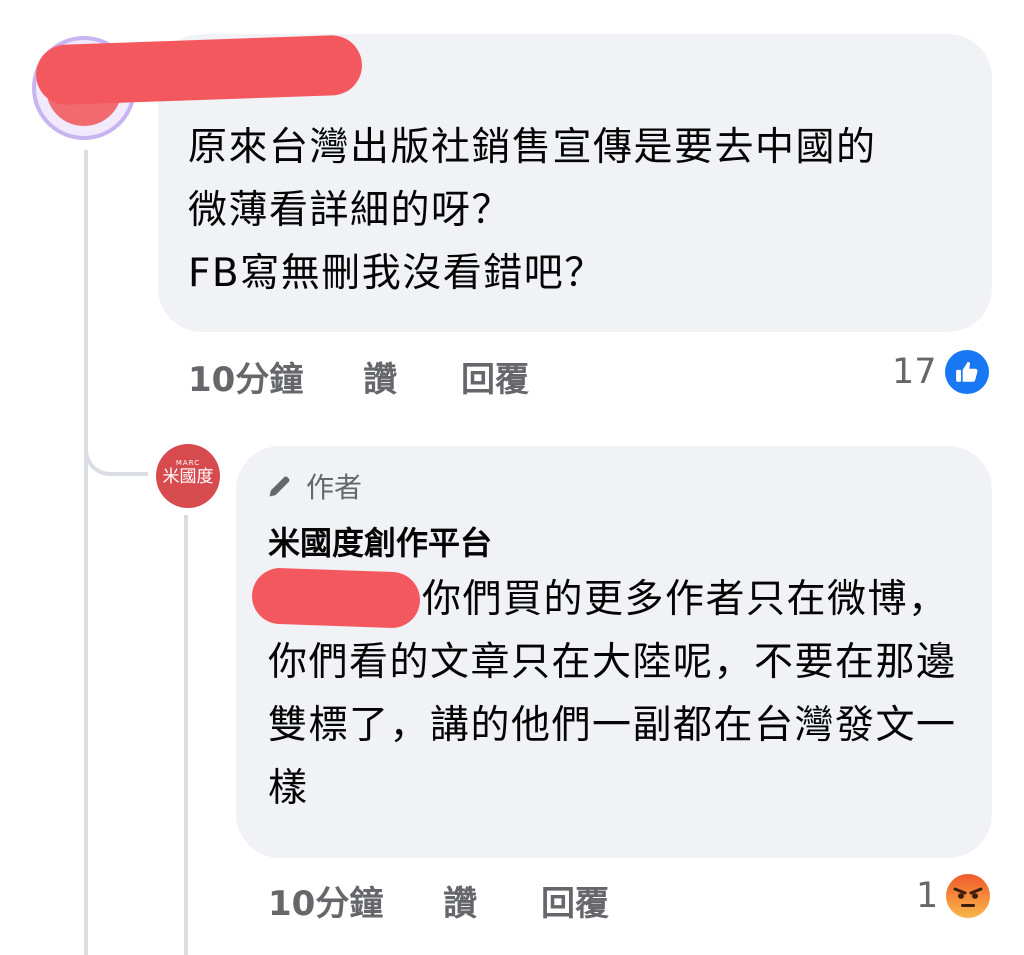 This screenshot has width=1024, height=955. I want to click on avatar-logo-small-text: MARC, so click(188, 463).